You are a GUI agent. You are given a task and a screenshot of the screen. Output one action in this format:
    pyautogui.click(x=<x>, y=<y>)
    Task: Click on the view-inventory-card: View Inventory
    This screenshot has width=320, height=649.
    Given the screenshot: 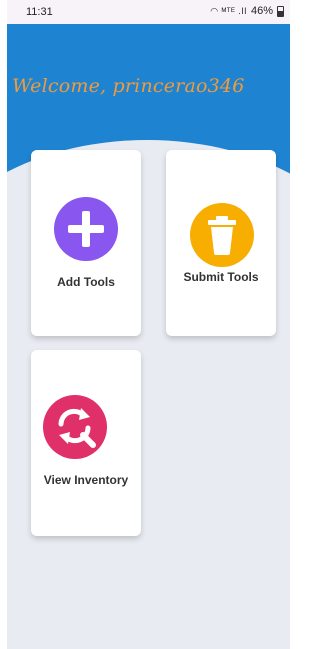 What is the action you would take?
    pyautogui.click(x=86, y=443)
    